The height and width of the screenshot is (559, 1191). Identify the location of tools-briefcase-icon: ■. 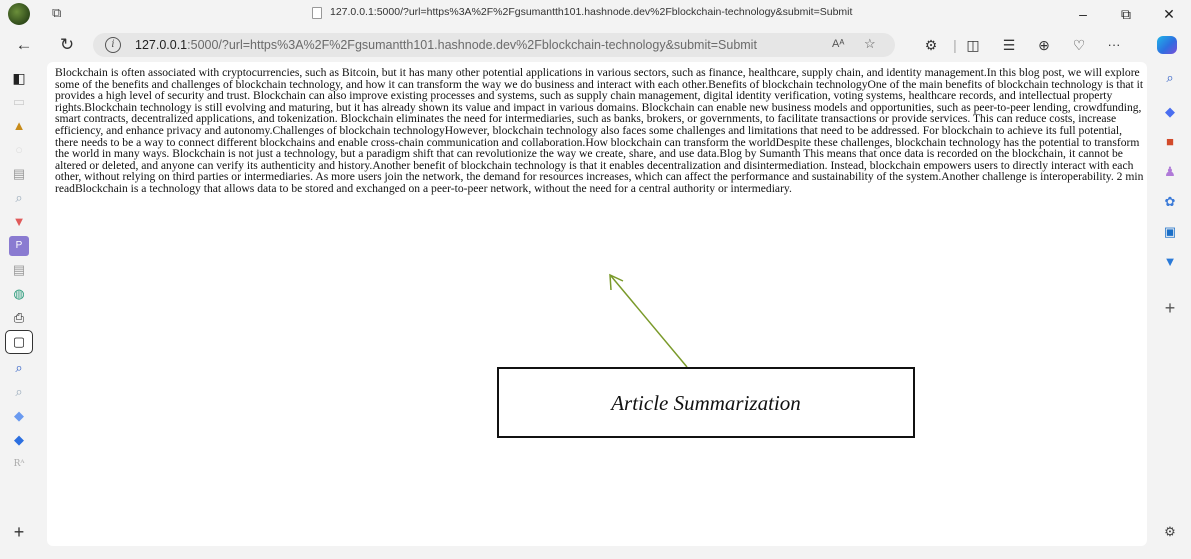
(1170, 142).